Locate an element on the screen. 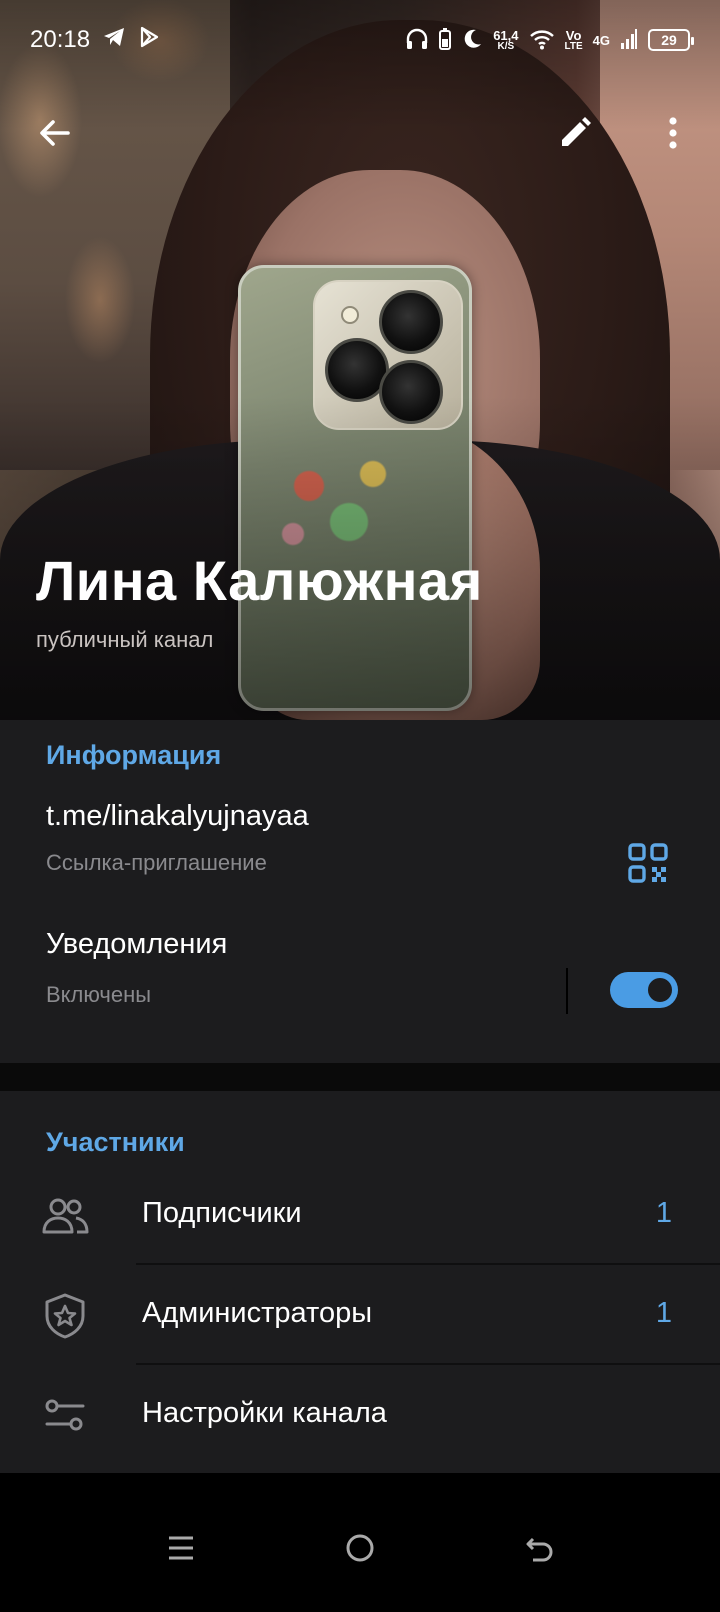 This screenshot has height=1612, width=720. status-bar: 20:18 61,4 K/S Vo LTE 4G 29 is located at coordinates (360, 40).